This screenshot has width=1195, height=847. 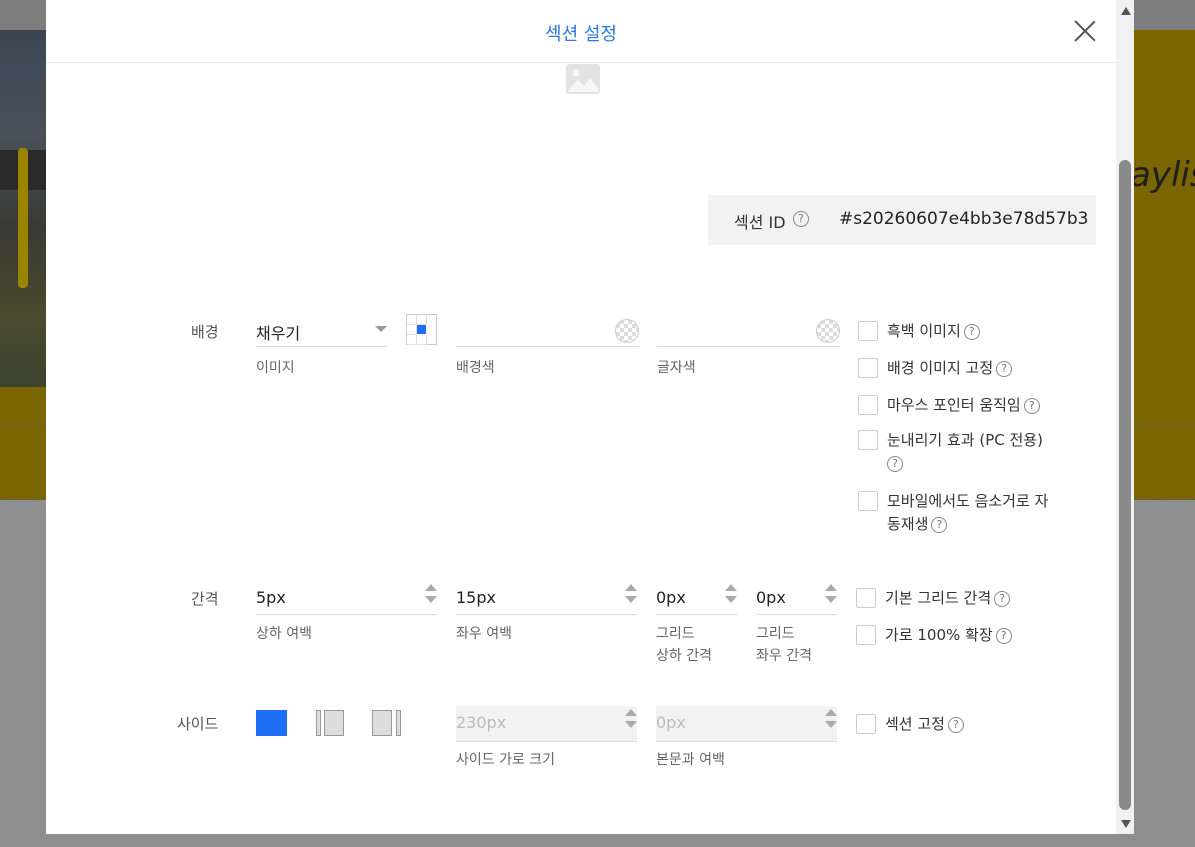 What do you see at coordinates (784, 645) in the screenshot?
I see `grid-horizontal-gap-label: 그리드 좌우 간격` at bounding box center [784, 645].